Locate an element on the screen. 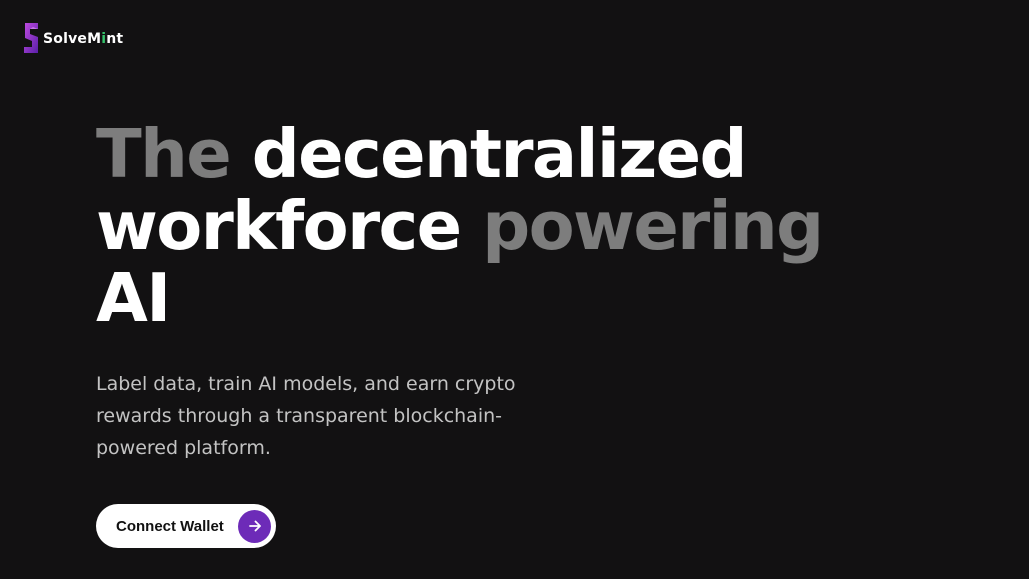  headline-part-the: The is located at coordinates (164, 154).